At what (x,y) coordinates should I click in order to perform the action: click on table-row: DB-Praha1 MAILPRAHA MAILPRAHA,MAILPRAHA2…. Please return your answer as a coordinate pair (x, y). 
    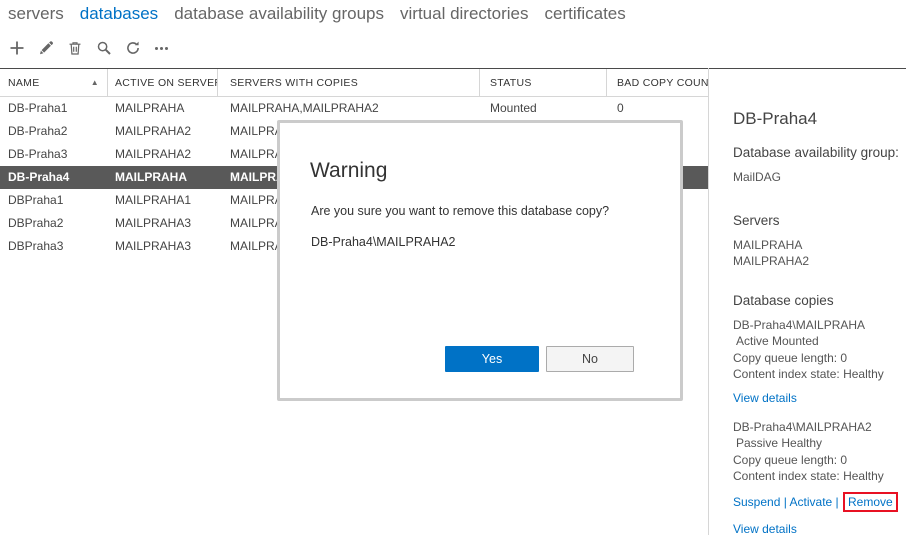
    Looking at the image, I should click on (354, 108).